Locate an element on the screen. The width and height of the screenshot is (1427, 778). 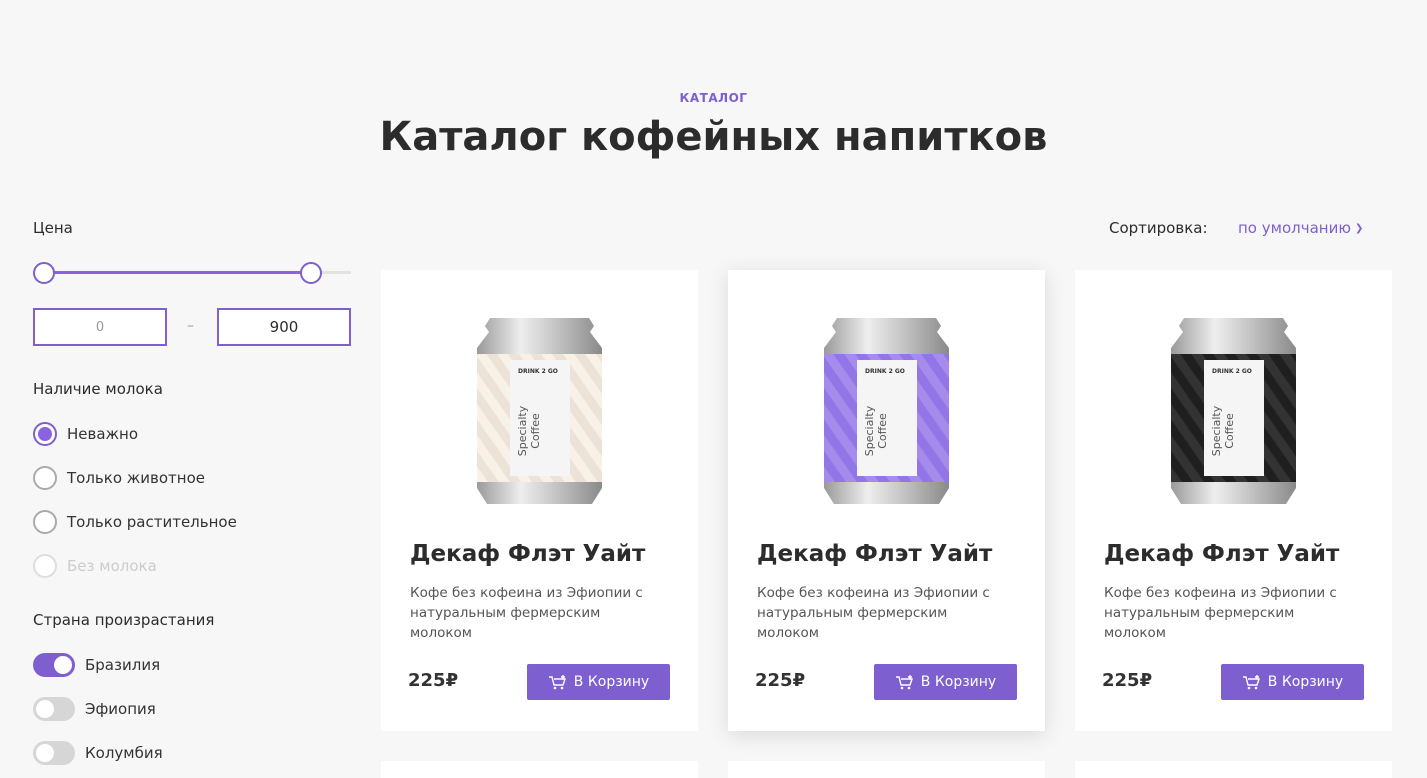
sort-value: по умолчанию is located at coordinates (1294, 228).